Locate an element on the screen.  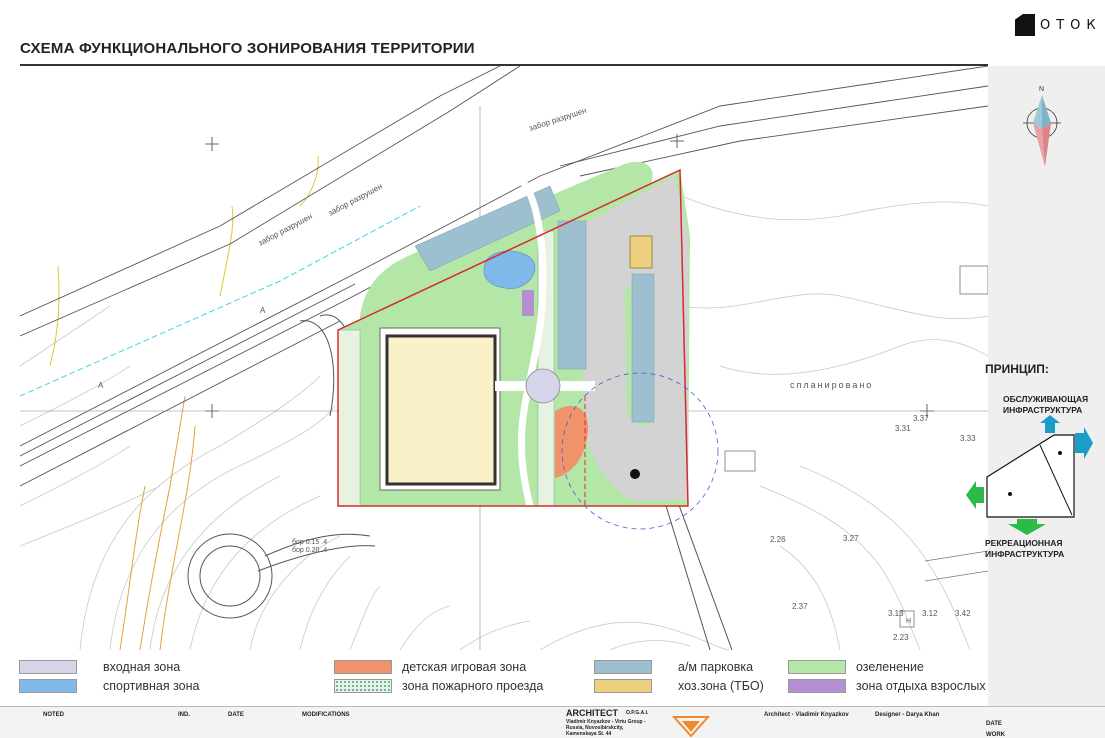
zone-sport-field is located at coordinates (441, 410).